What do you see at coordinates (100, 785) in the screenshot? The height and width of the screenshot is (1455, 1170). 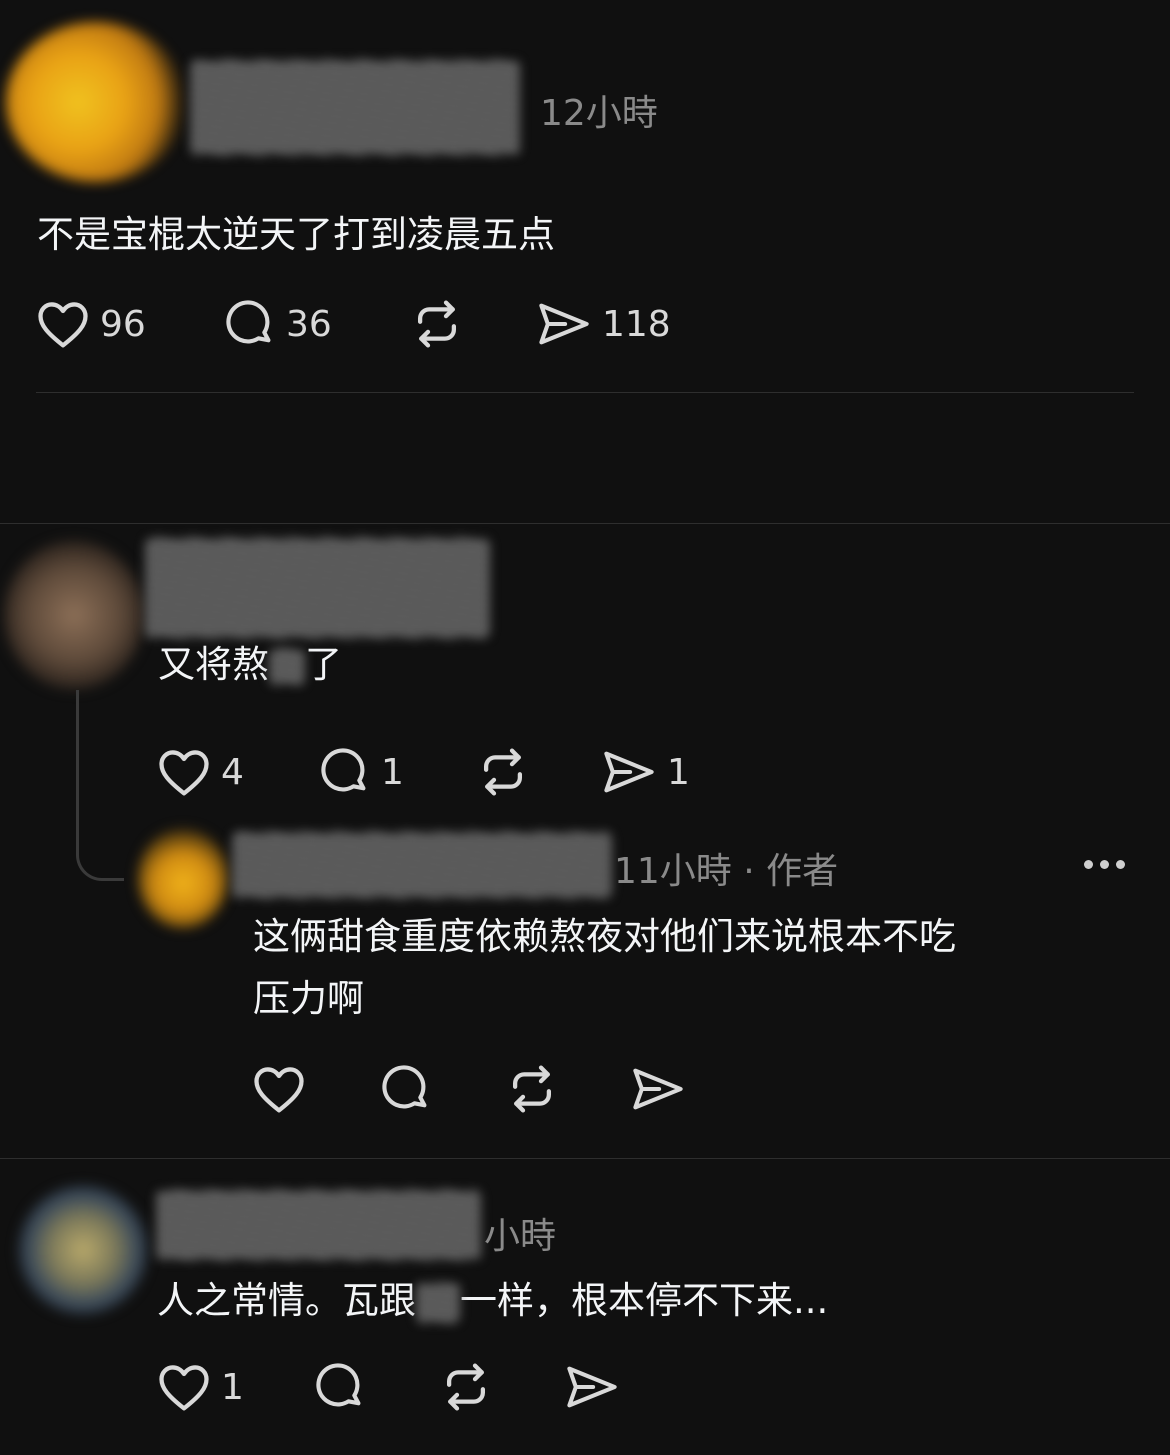 I see `thread-line` at bounding box center [100, 785].